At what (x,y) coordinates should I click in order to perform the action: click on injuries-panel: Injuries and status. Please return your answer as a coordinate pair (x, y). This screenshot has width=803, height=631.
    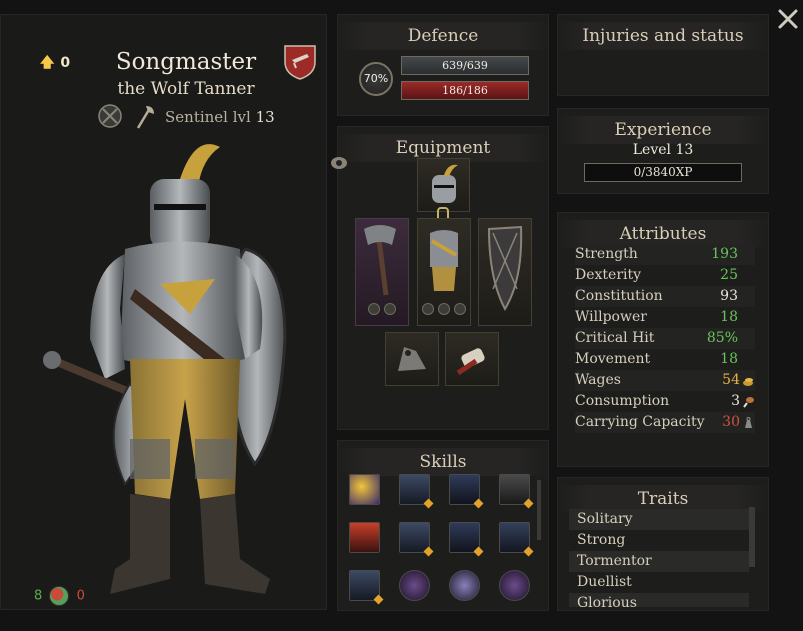
    Looking at the image, I should click on (663, 55).